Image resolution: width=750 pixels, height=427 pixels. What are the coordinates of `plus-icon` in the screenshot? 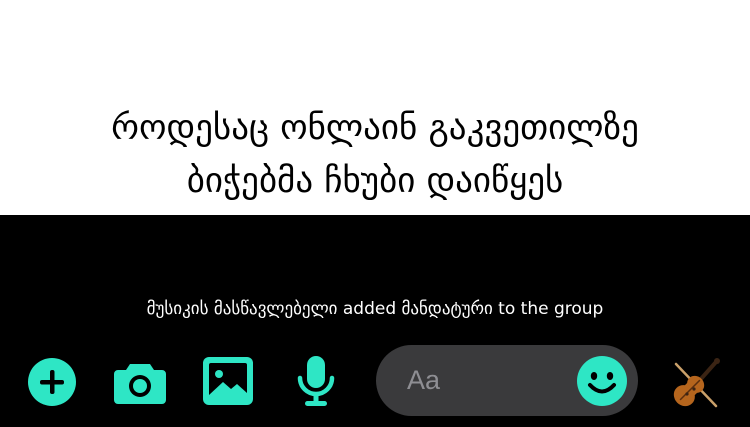 It's located at (52, 382).